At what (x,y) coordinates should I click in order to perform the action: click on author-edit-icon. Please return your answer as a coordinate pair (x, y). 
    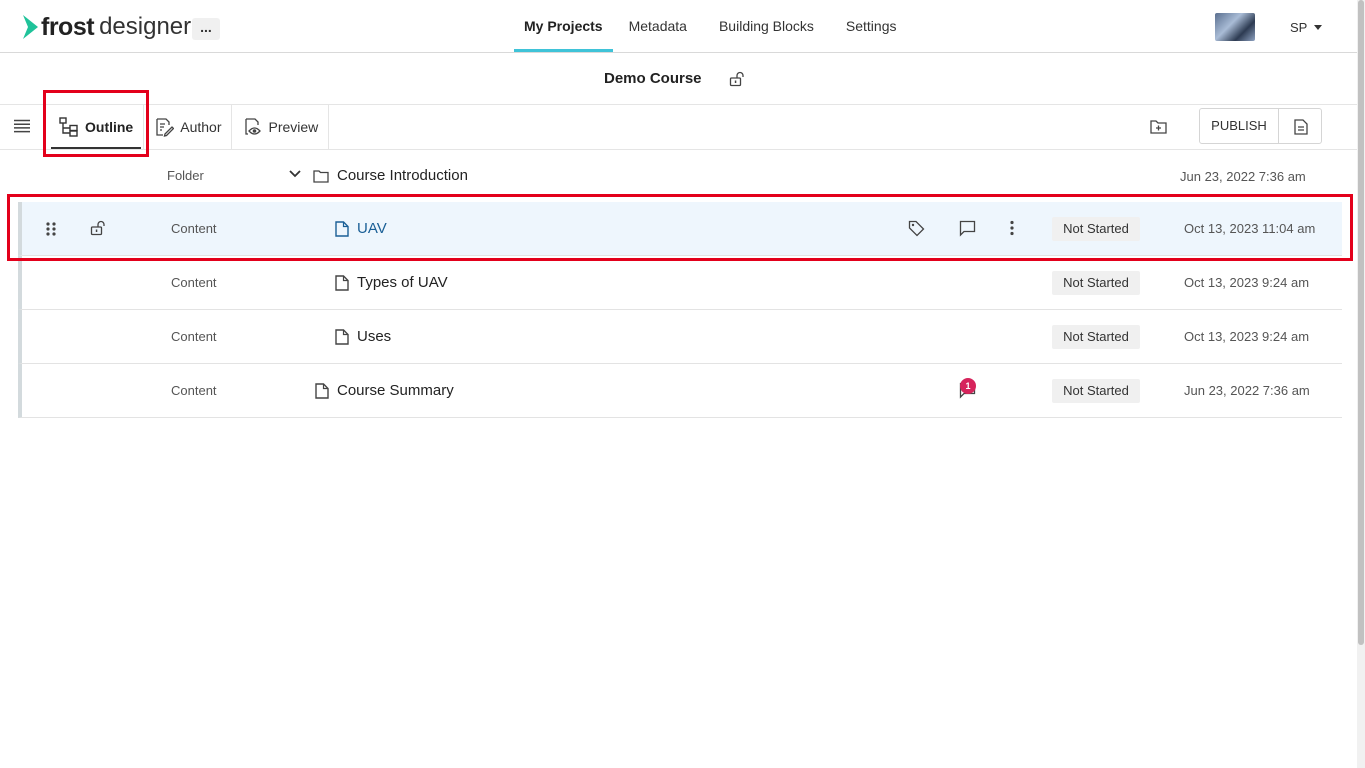
    Looking at the image, I should click on (165, 127).